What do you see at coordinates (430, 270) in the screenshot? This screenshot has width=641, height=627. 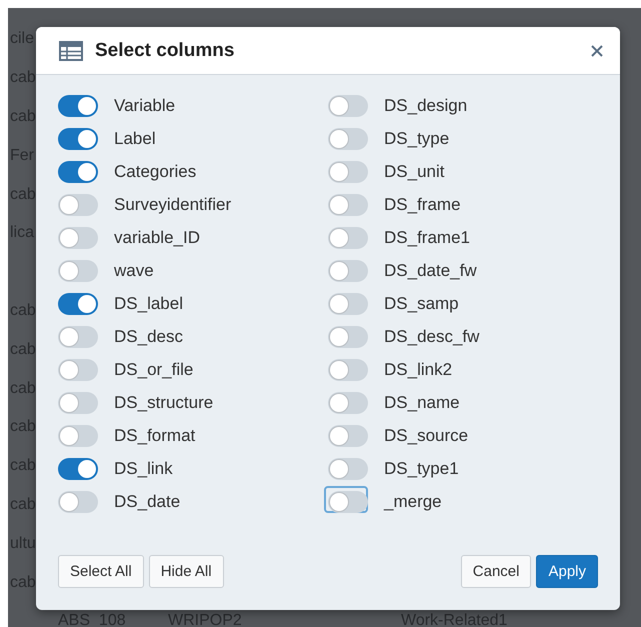 I see `column-label: DS_date_fw` at bounding box center [430, 270].